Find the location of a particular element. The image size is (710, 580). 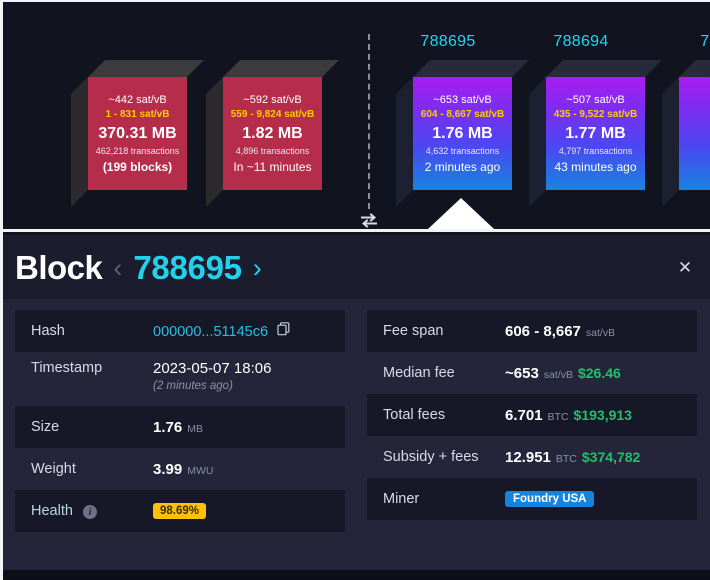

median-fee-unit: sat/vB is located at coordinates (558, 374).